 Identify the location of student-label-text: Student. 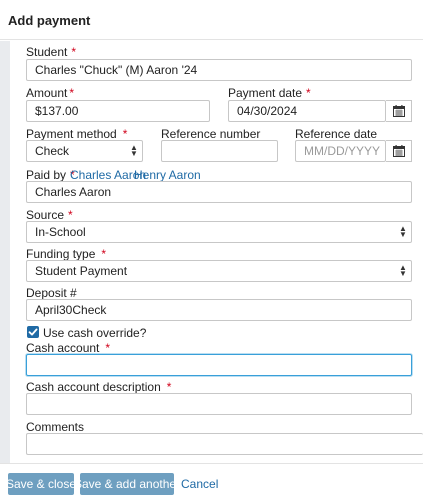
(47, 52).